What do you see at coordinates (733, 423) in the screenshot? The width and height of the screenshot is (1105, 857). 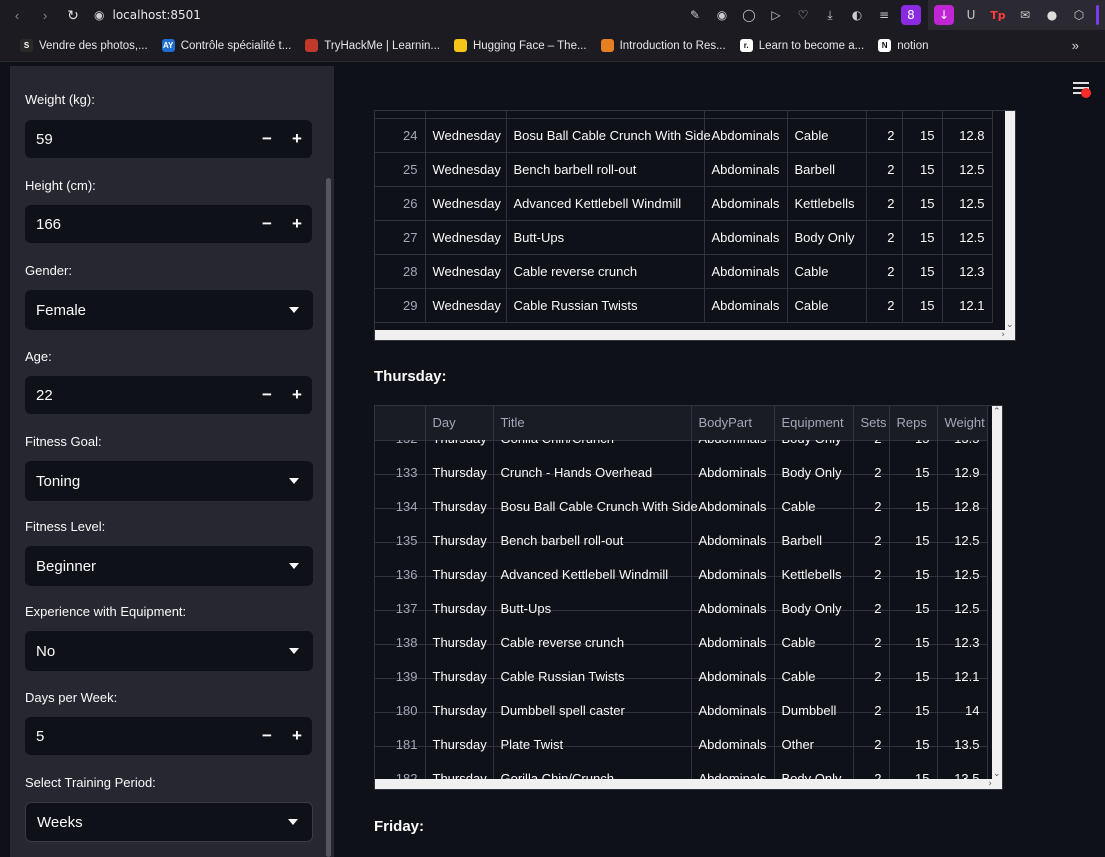 I see `column-header: BodyPart` at bounding box center [733, 423].